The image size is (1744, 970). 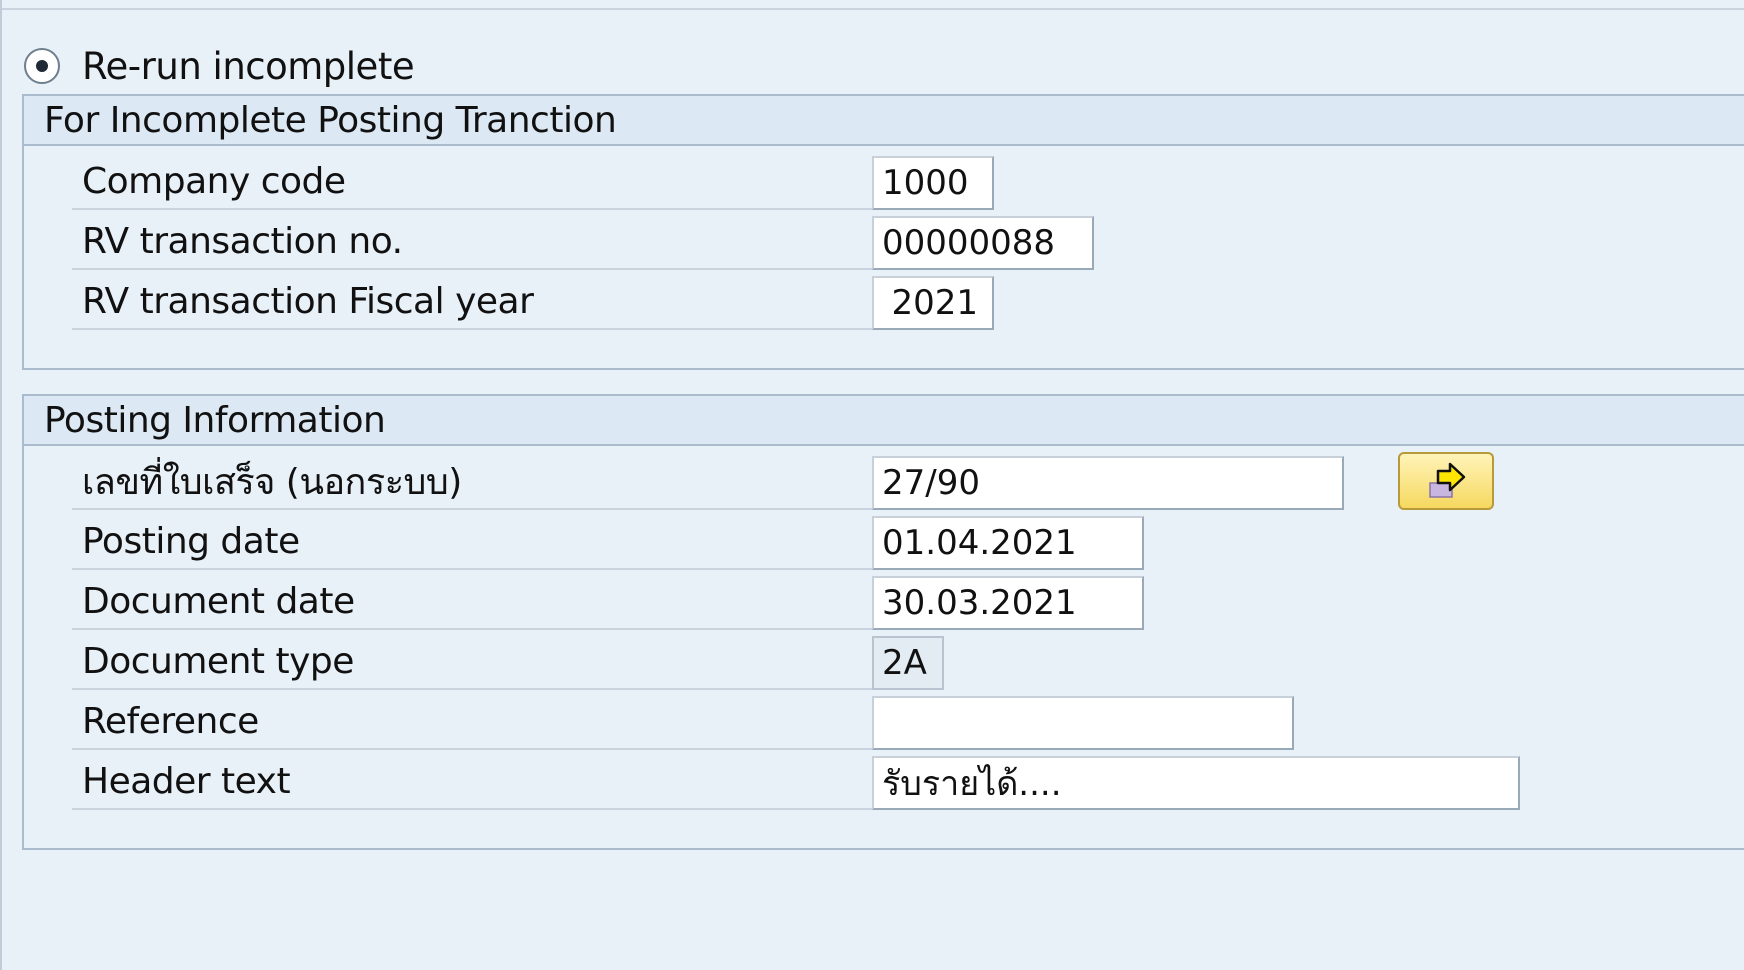 What do you see at coordinates (472, 302) in the screenshot?
I see `rv-fiscal-year-label: RV transaction Fiscal year` at bounding box center [472, 302].